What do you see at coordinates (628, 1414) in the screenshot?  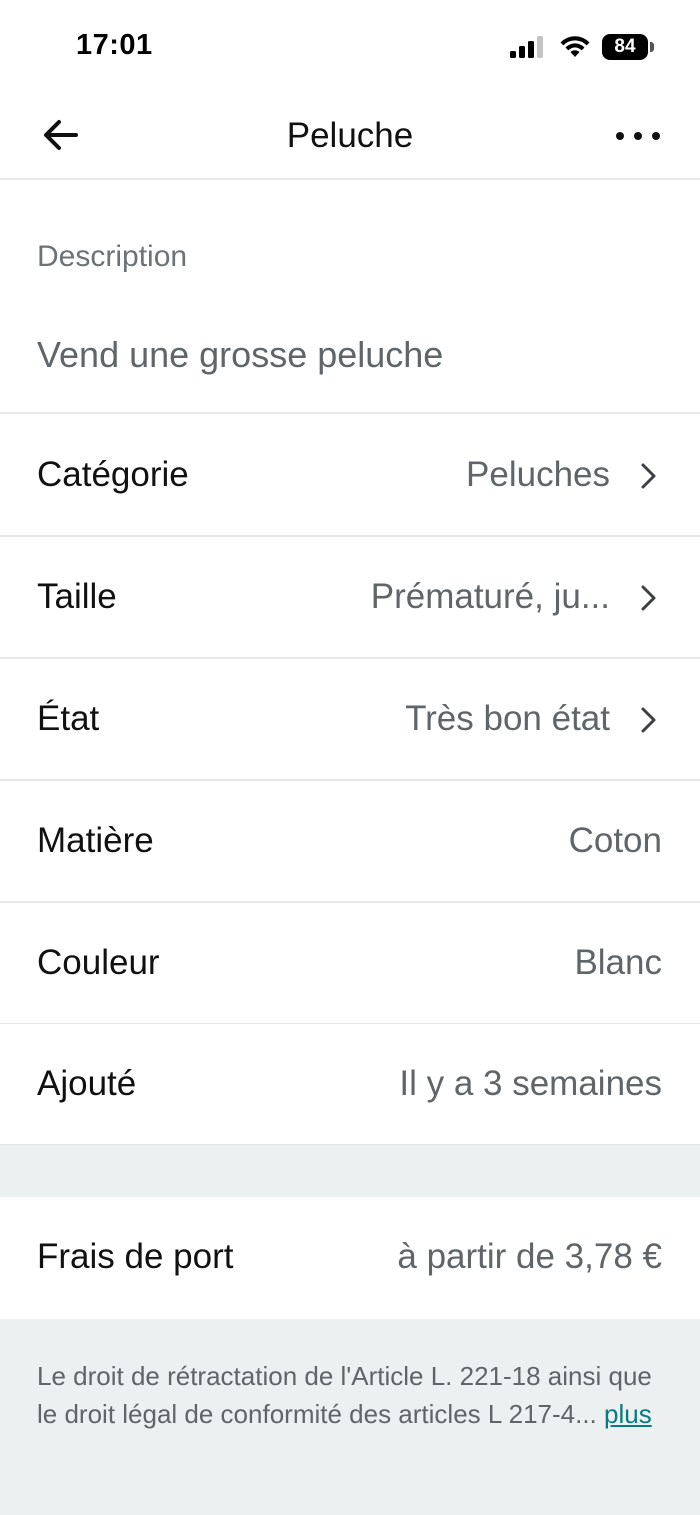 I see `legal-more-link: plus` at bounding box center [628, 1414].